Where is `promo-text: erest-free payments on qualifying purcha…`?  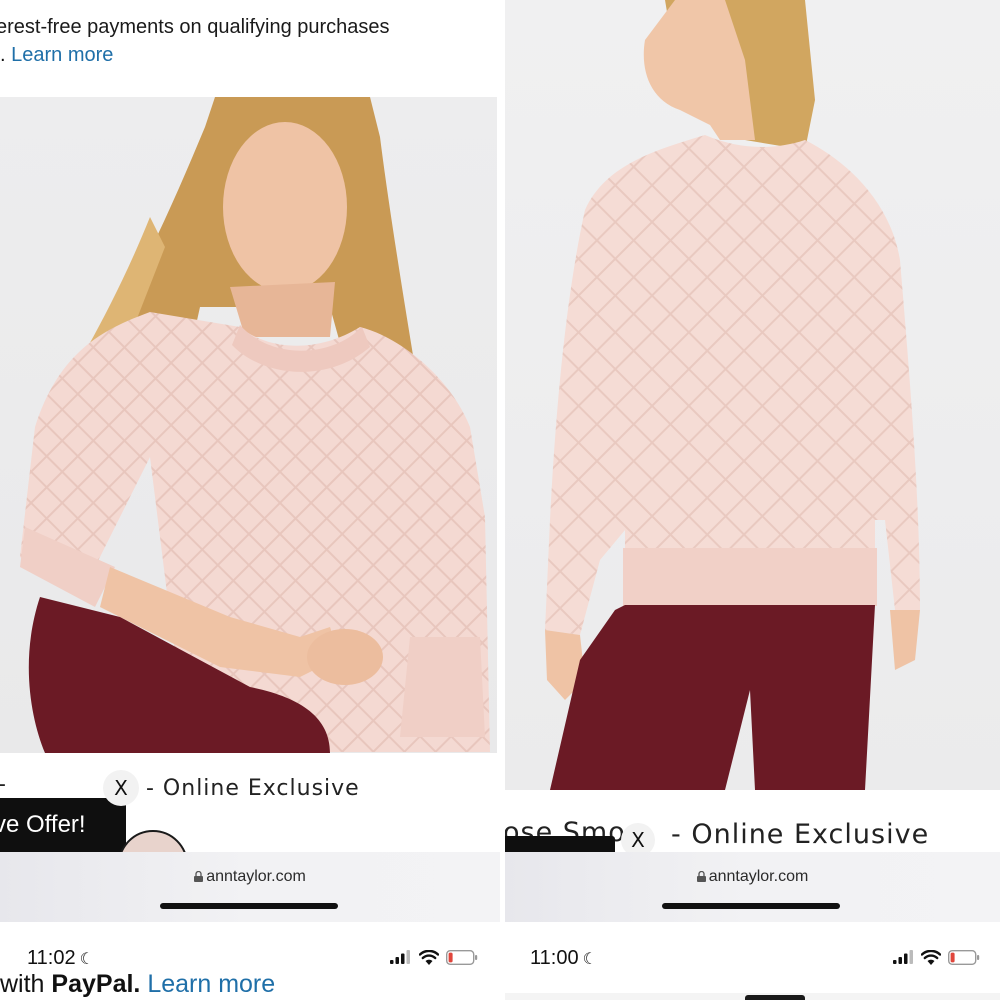
promo-text: erest-free payments on qualifying purcha… is located at coordinates (195, 27).